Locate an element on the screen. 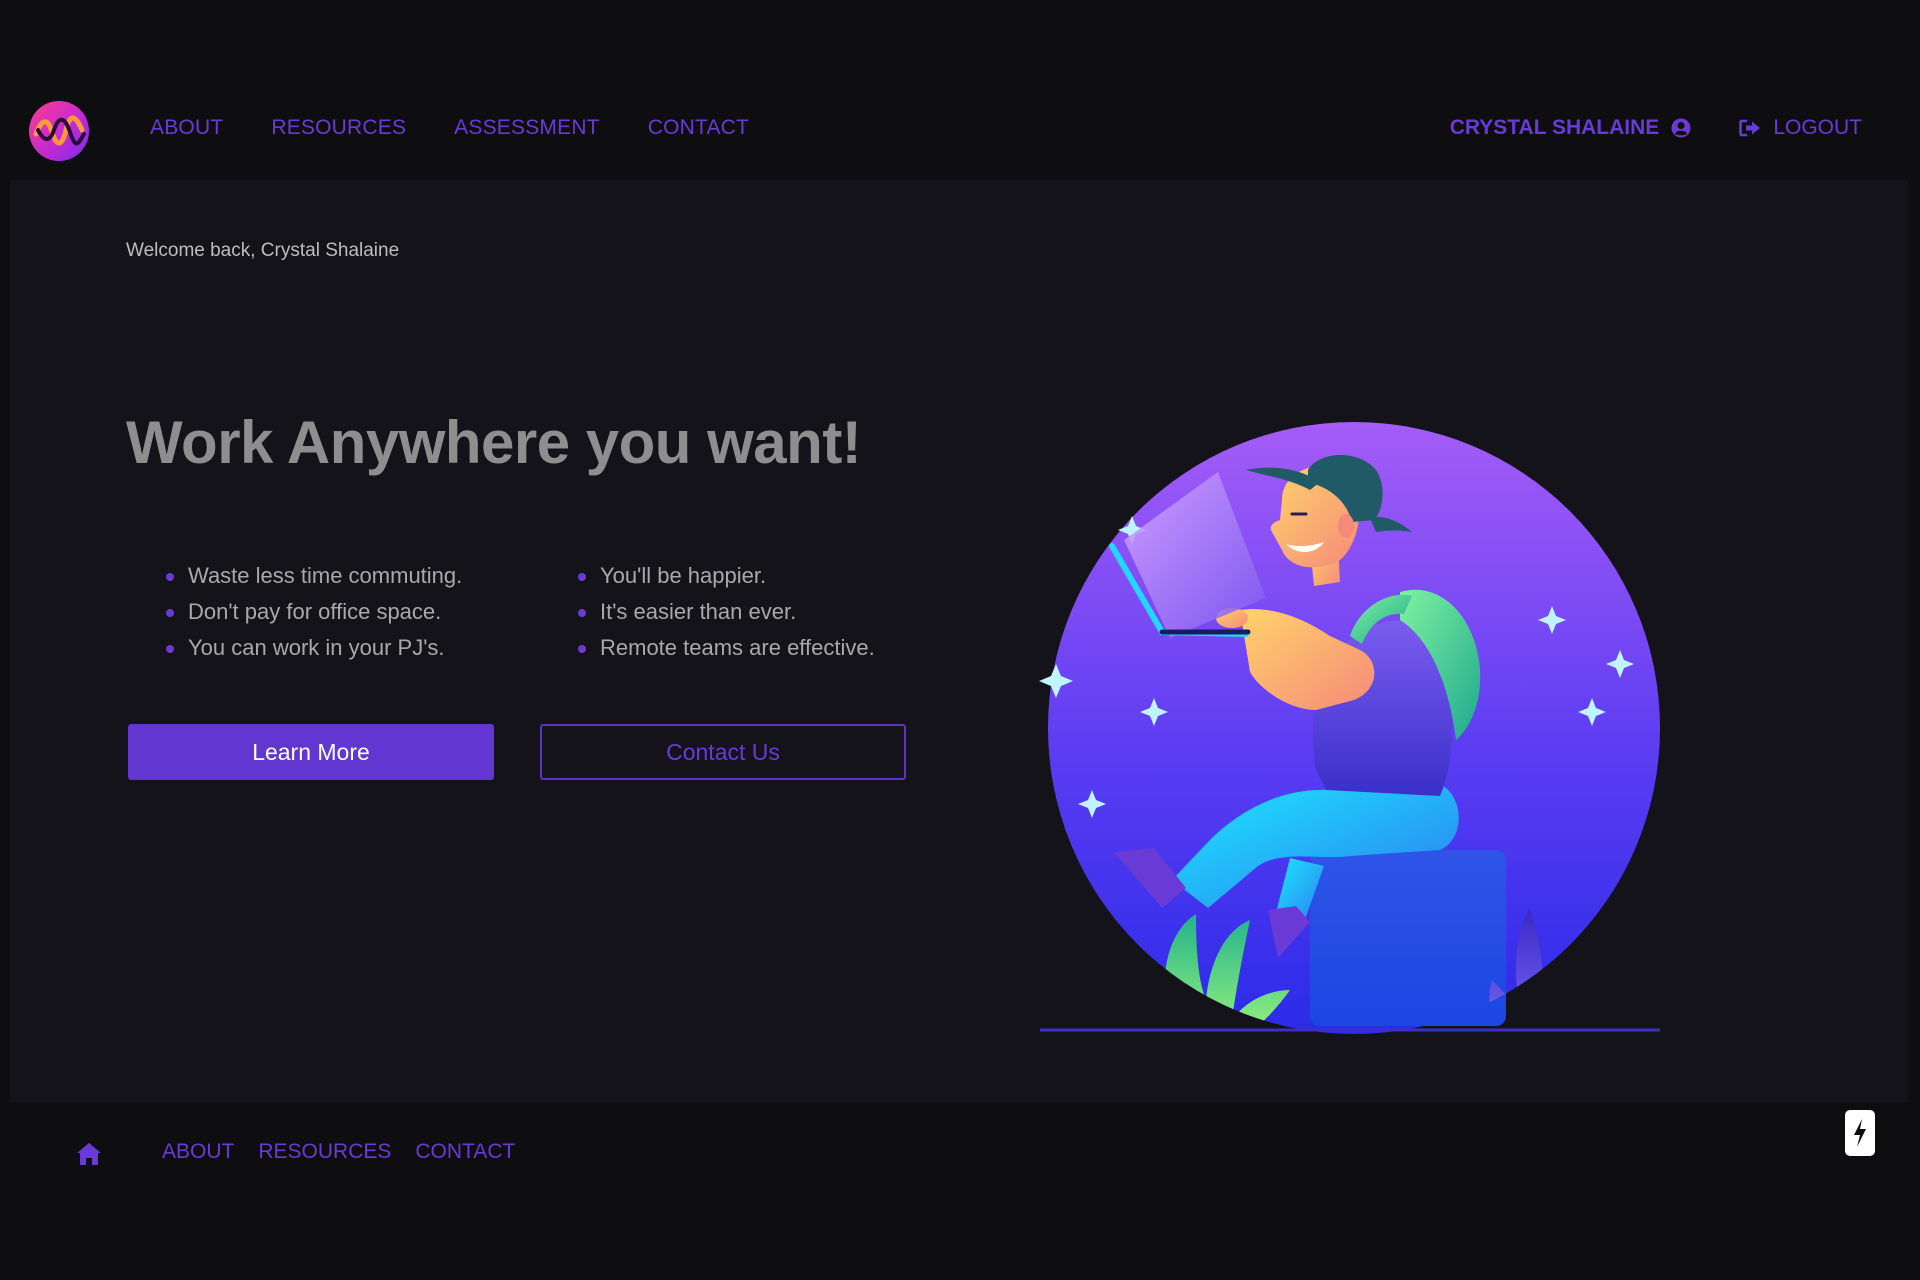 The width and height of the screenshot is (1920, 1280). logout-button: LOGOUT is located at coordinates (1800, 128).